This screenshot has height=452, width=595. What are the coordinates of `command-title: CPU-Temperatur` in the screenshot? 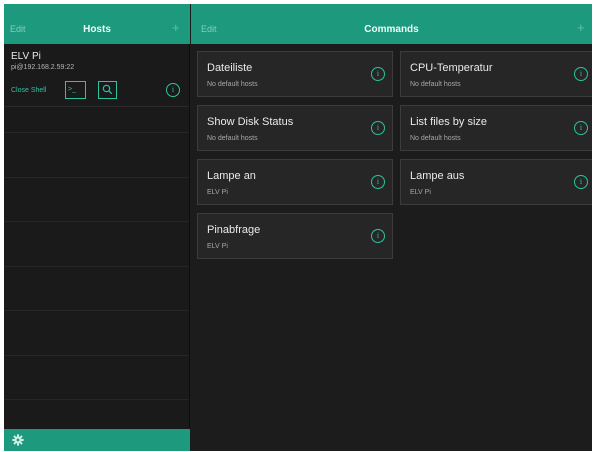 It's located at (451, 68).